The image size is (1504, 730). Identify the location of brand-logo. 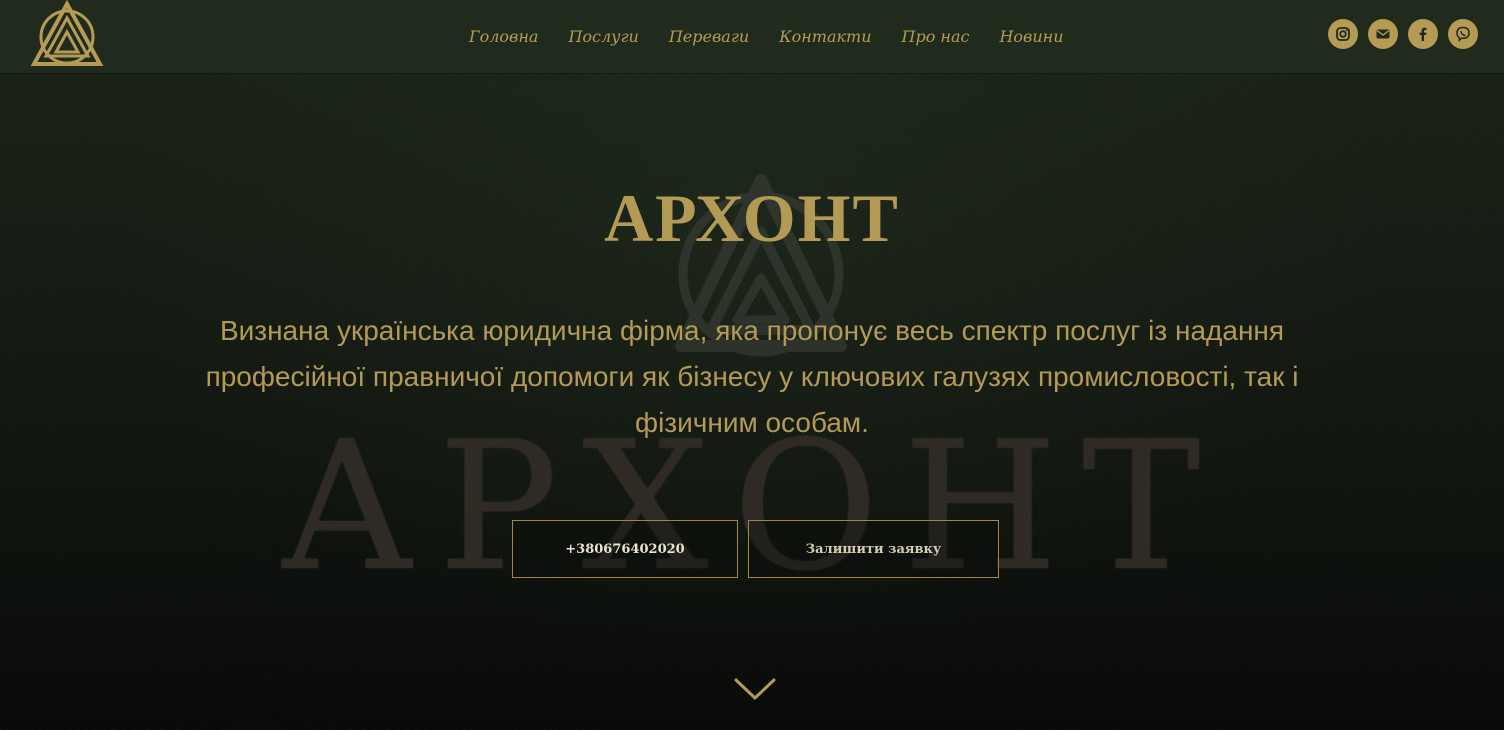
(67, 36).